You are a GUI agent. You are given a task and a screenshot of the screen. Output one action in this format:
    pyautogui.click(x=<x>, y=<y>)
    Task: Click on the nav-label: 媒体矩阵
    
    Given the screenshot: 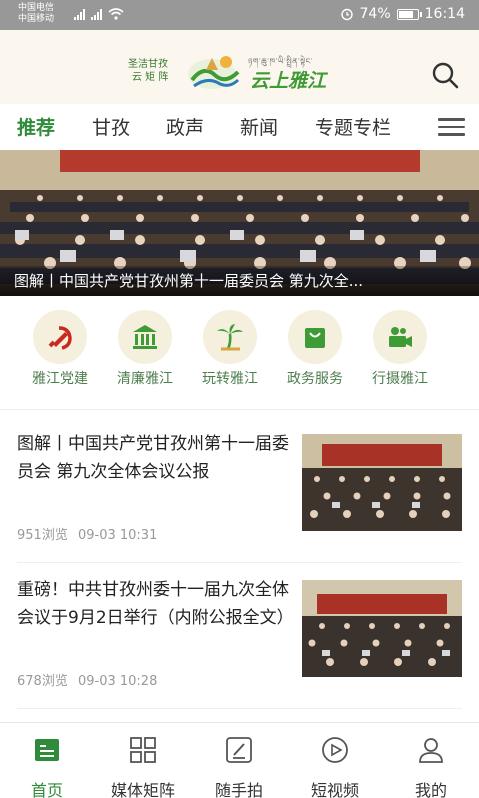 What is the action you would take?
    pyautogui.click(x=142, y=789)
    